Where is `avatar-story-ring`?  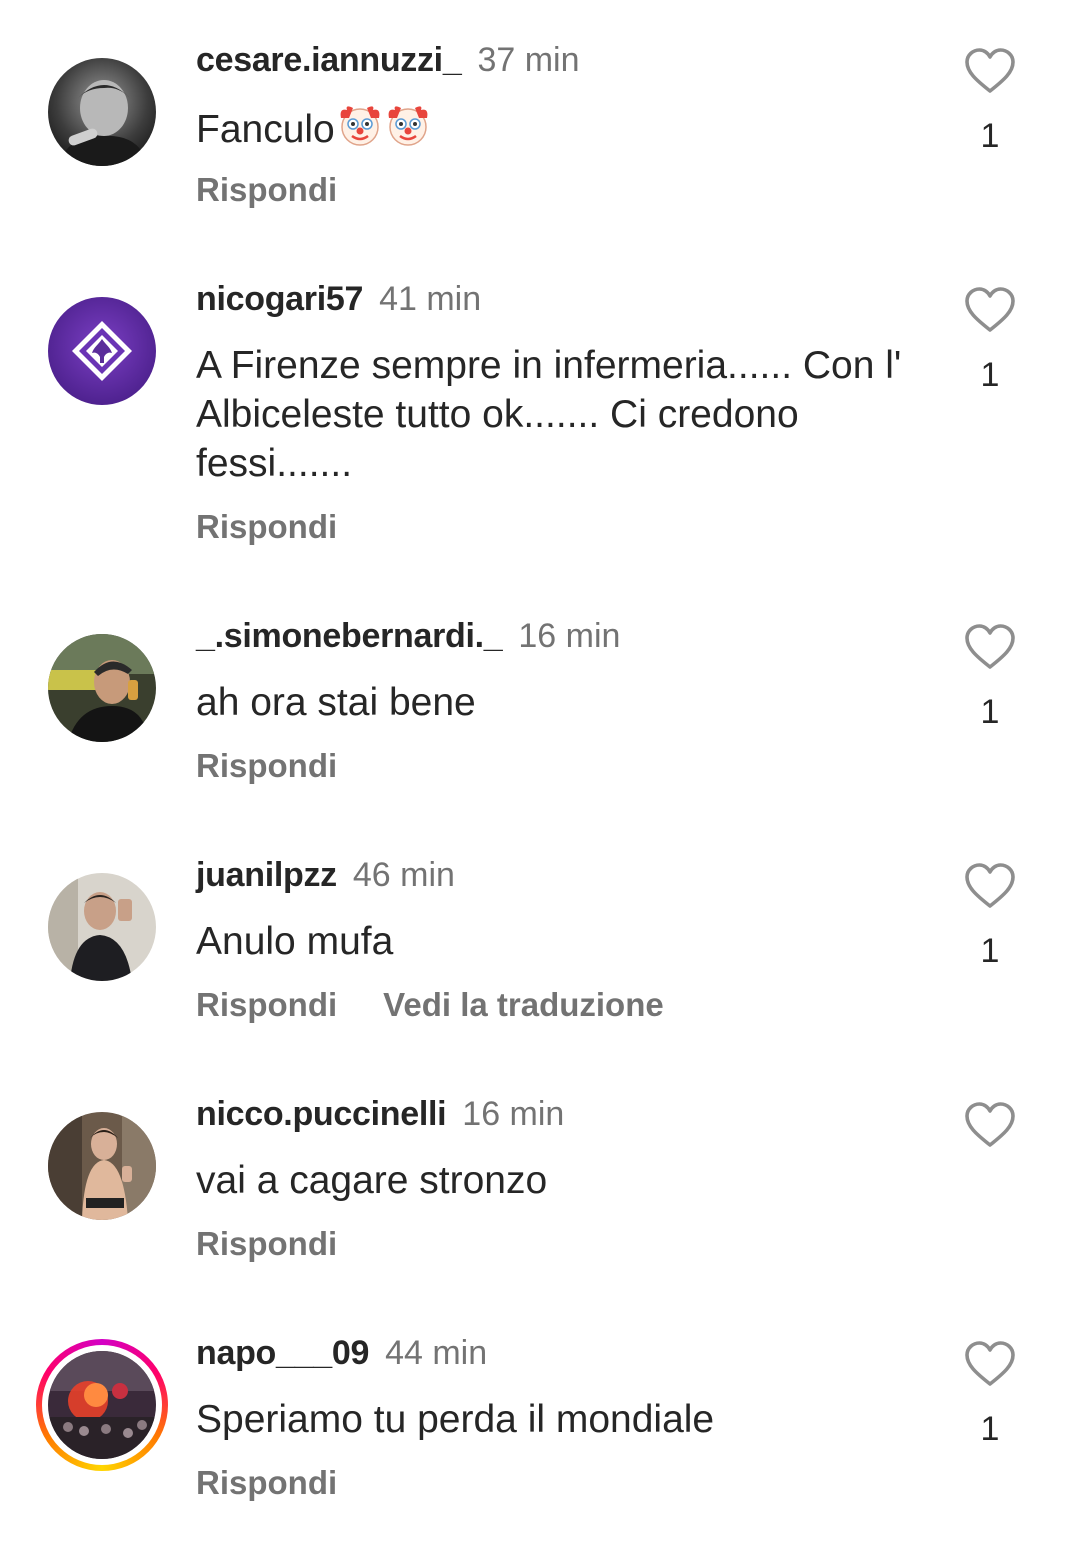
avatar-story-ring is located at coordinates (102, 1405).